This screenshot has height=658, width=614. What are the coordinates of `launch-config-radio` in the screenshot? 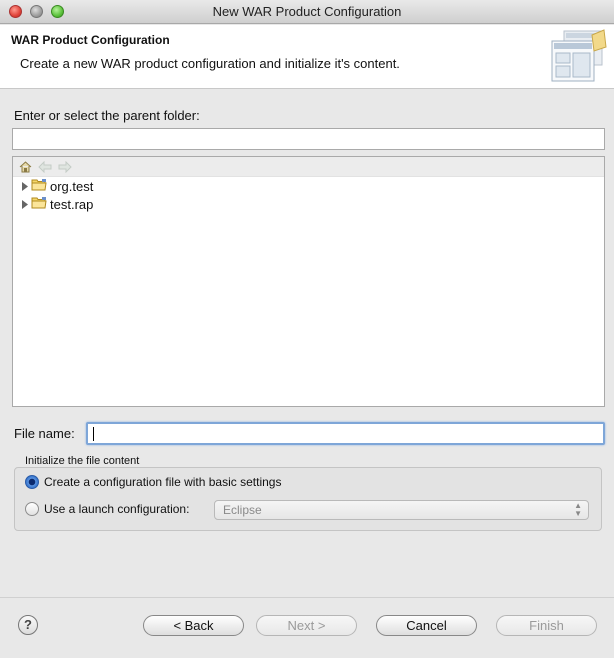 It's located at (32, 509).